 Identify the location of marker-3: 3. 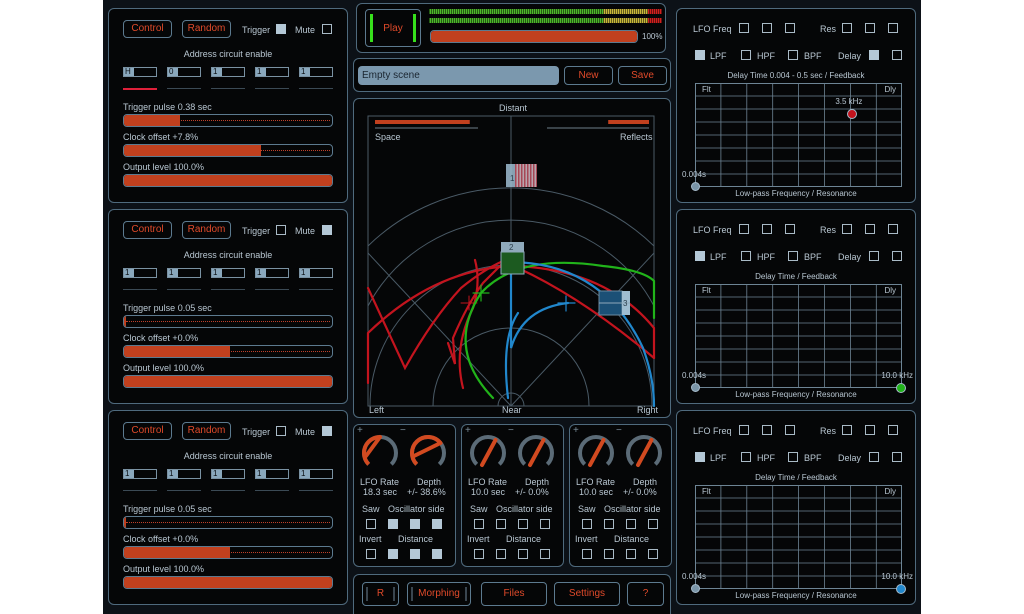
(614, 303).